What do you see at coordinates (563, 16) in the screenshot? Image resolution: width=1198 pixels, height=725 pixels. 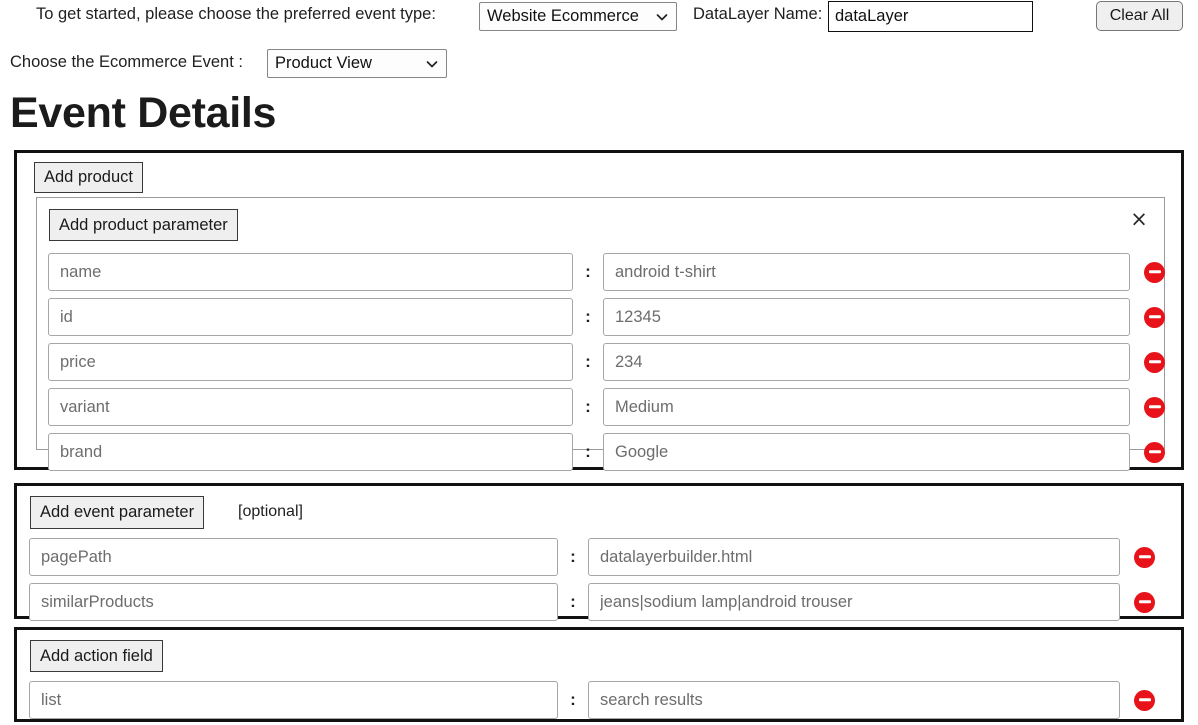 I see `event-type-select-value: Website Ecommerce` at bounding box center [563, 16].